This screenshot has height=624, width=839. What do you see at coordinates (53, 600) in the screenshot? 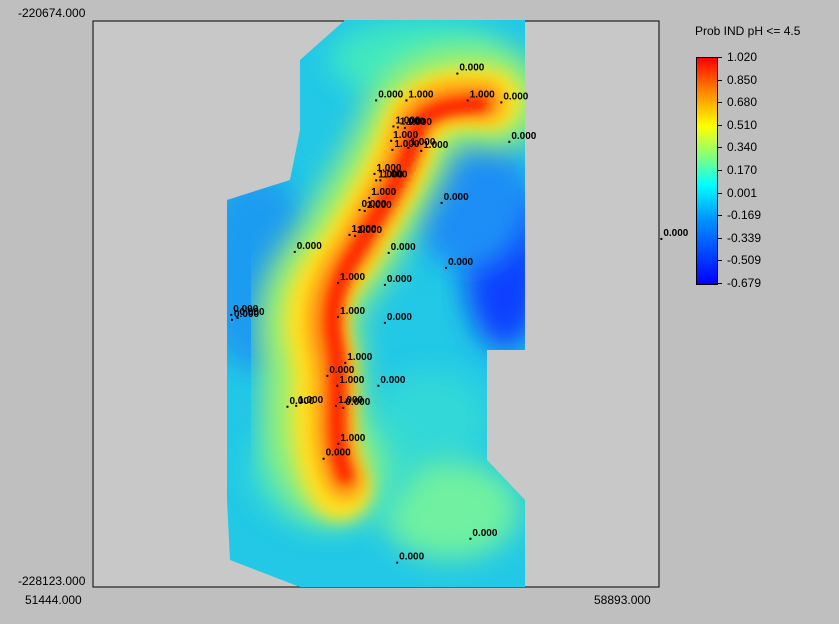
I see `x-axis-left-label: 51444.000` at bounding box center [53, 600].